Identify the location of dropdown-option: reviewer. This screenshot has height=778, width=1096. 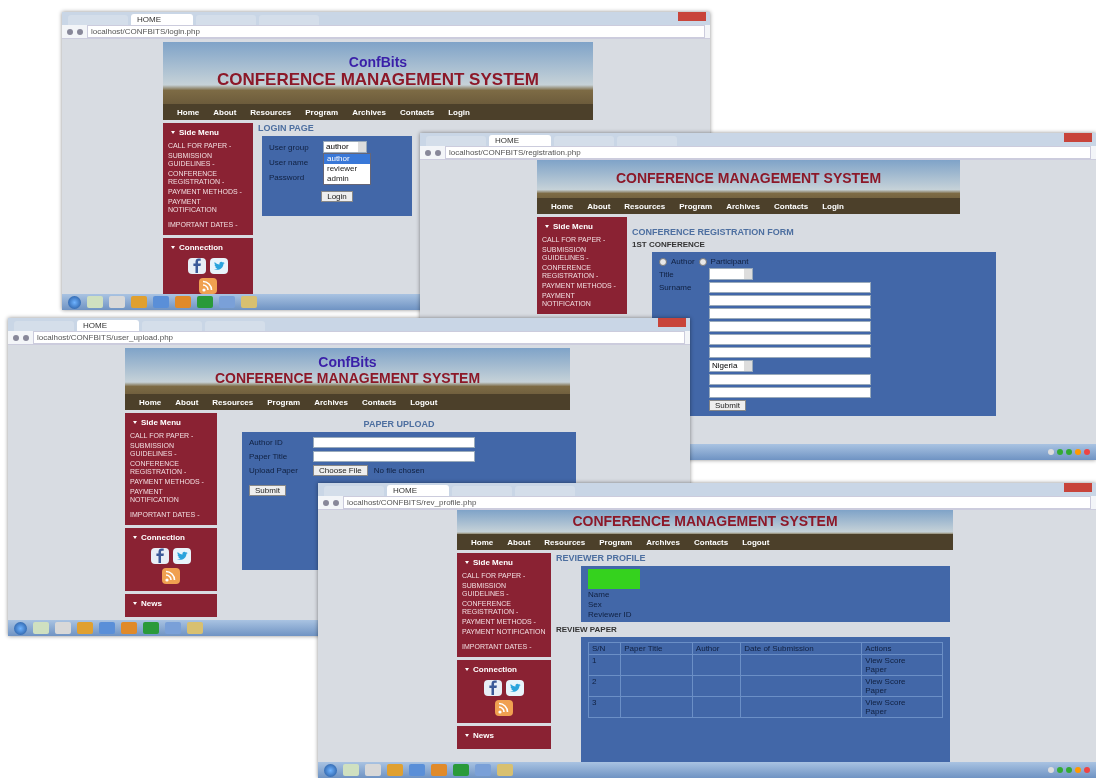
(347, 169).